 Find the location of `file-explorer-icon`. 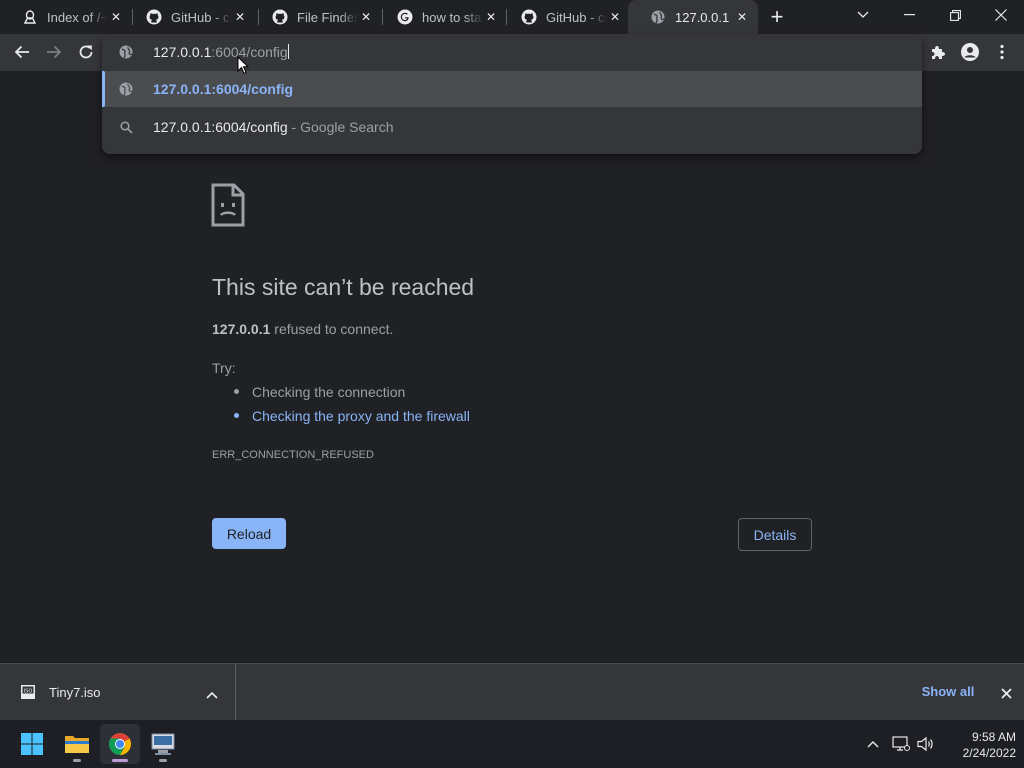

file-explorer-icon is located at coordinates (77, 744).